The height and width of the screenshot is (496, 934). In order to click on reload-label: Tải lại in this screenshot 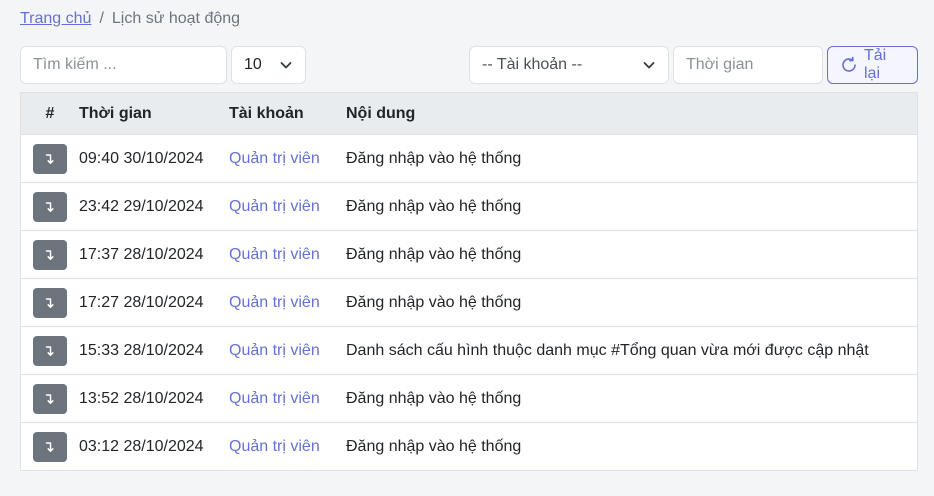, I will do `click(875, 64)`.